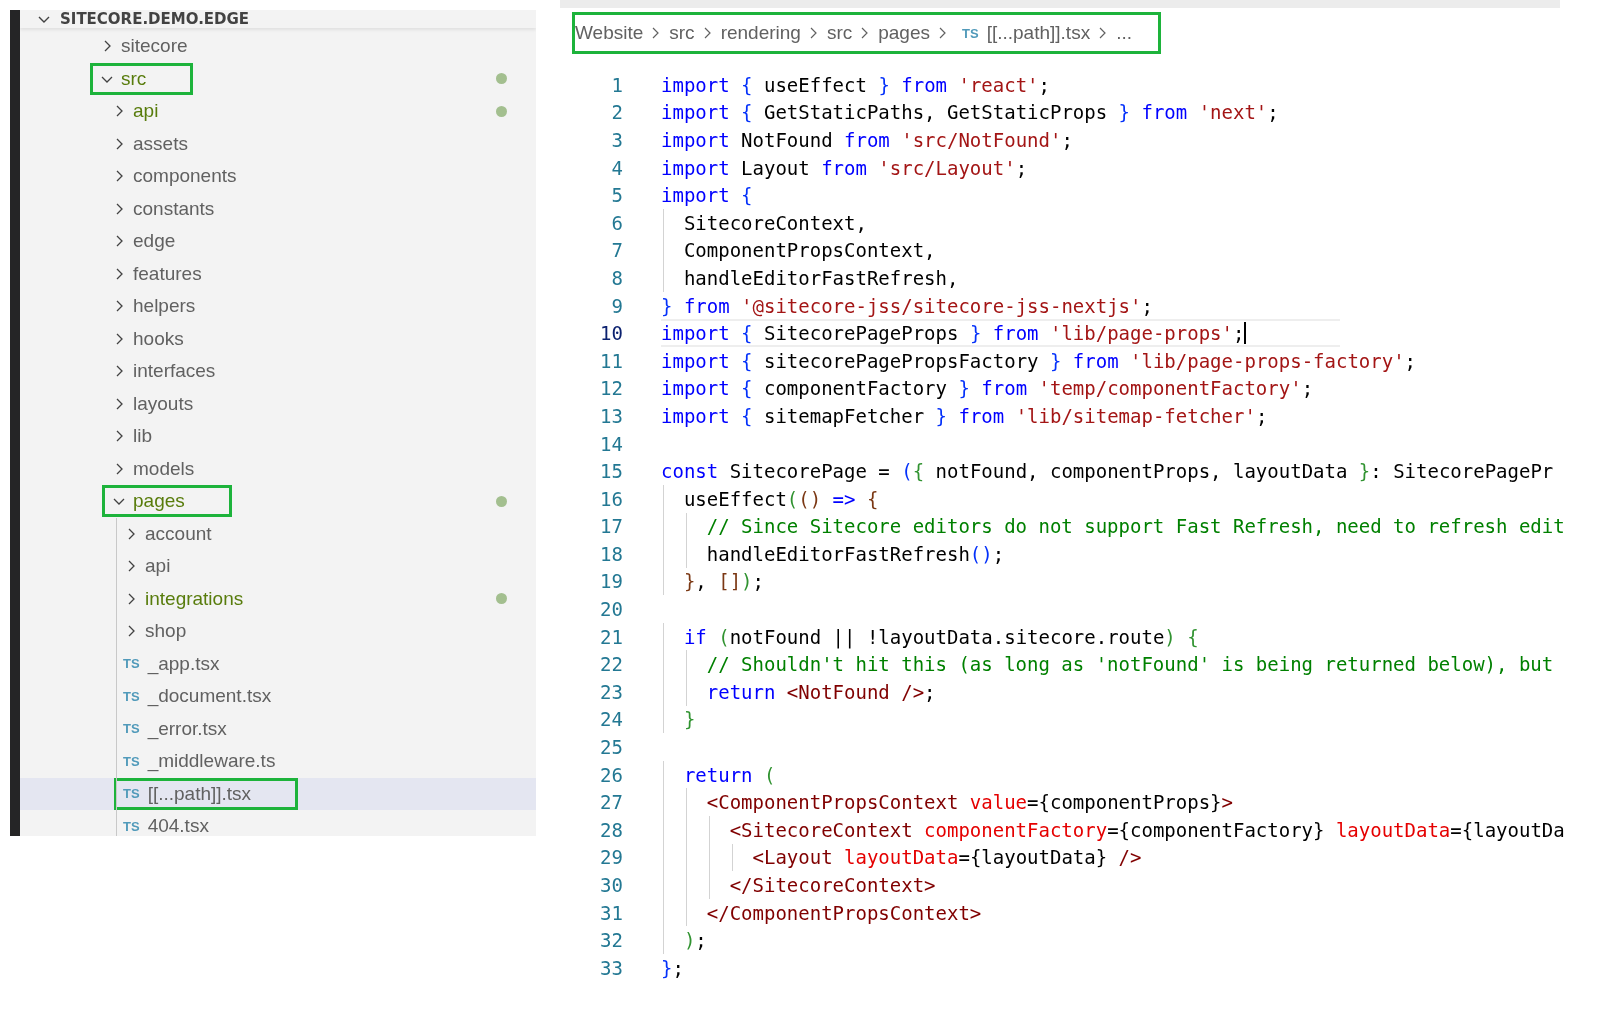  What do you see at coordinates (616, 195) in the screenshot?
I see `line-number: 5` at bounding box center [616, 195].